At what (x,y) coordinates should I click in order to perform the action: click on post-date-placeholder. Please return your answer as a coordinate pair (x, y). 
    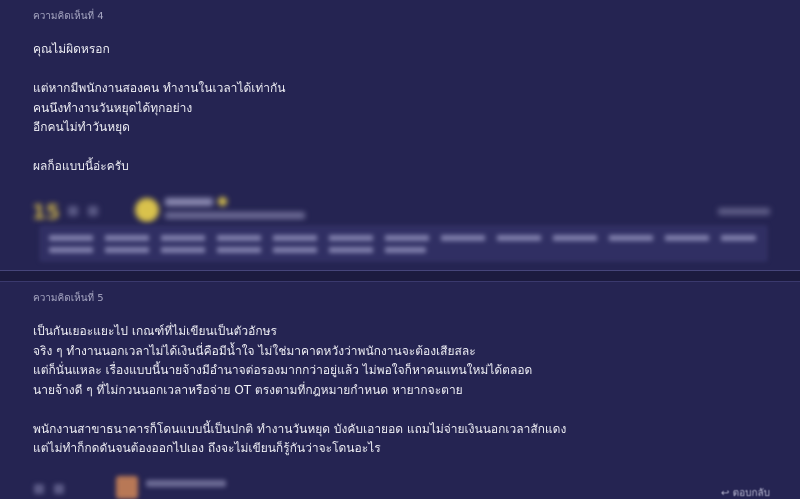
    Looking at the image, I should click on (235, 215).